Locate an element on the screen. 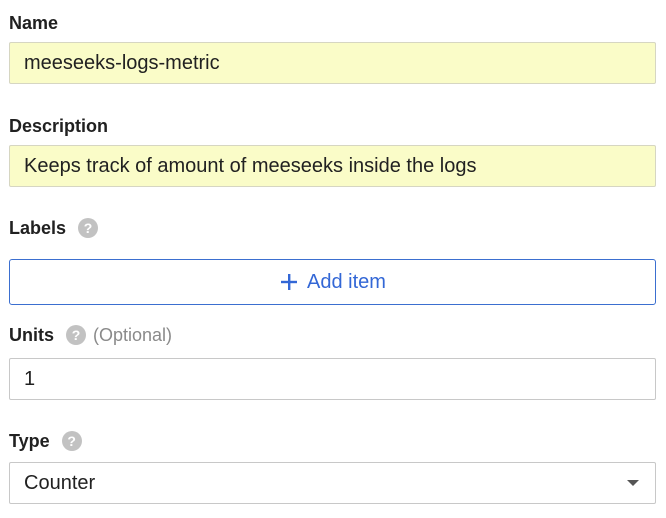  labels-label-text: Labels is located at coordinates (38, 228).